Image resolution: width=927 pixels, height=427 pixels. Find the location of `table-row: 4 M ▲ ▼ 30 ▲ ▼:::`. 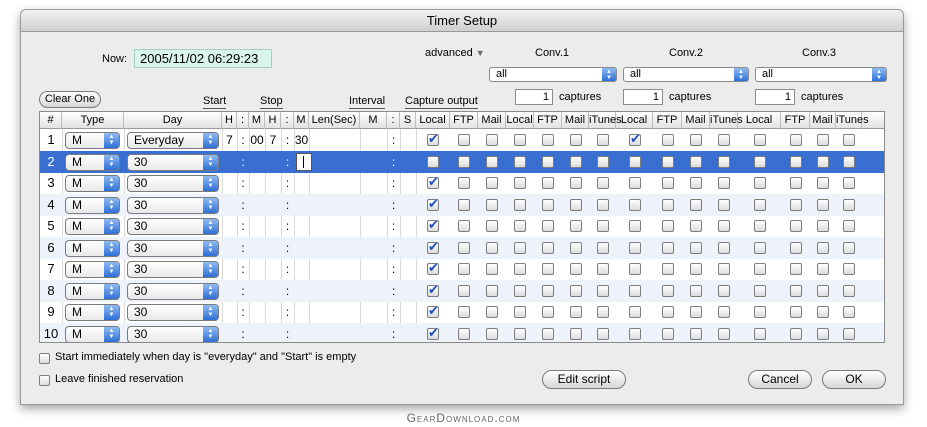

table-row: 4 M ▲ ▼ 30 ▲ ▼::: is located at coordinates (462, 204).